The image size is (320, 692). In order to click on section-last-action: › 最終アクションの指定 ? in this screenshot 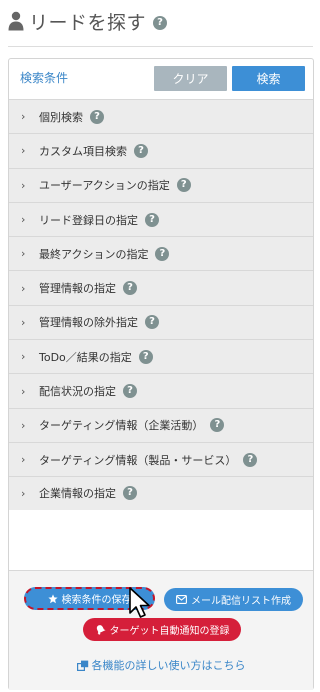, I will do `click(161, 253)`.